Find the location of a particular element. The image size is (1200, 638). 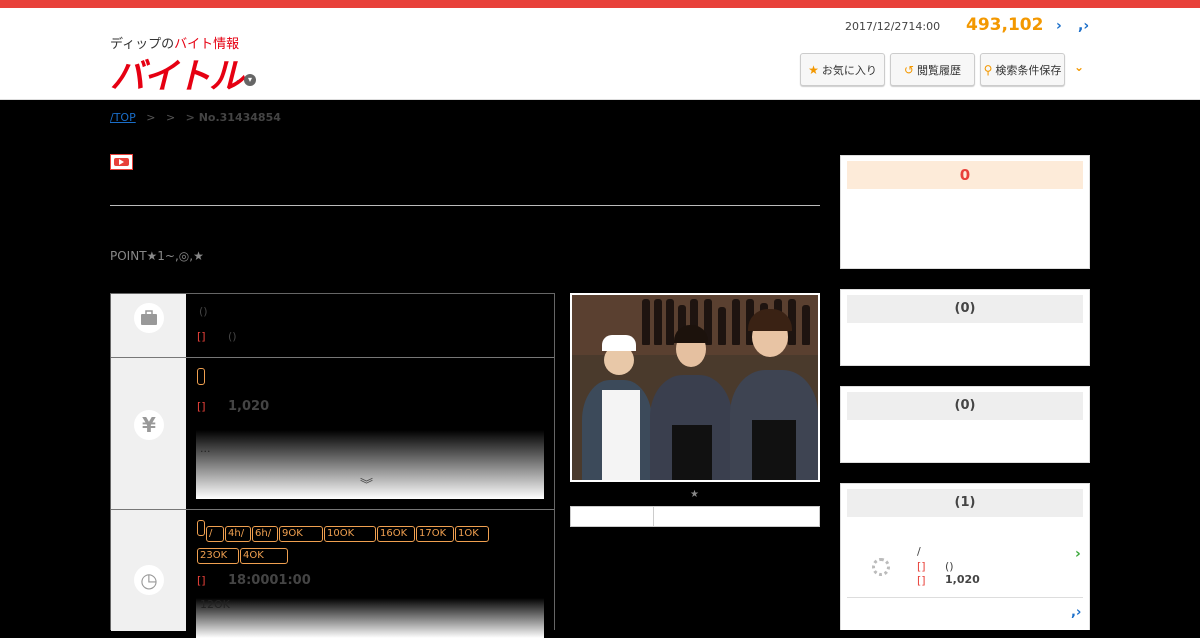

clock-icon: ◷ is located at coordinates (149, 580).